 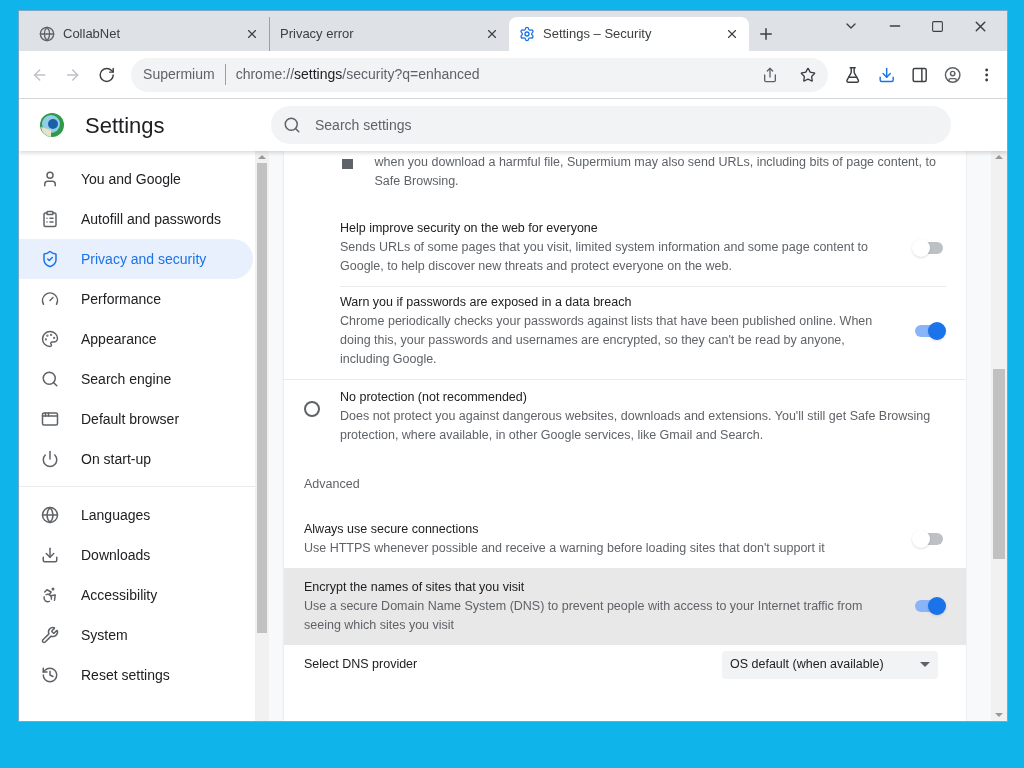 I want to click on profile-icon, so click(x=953, y=74).